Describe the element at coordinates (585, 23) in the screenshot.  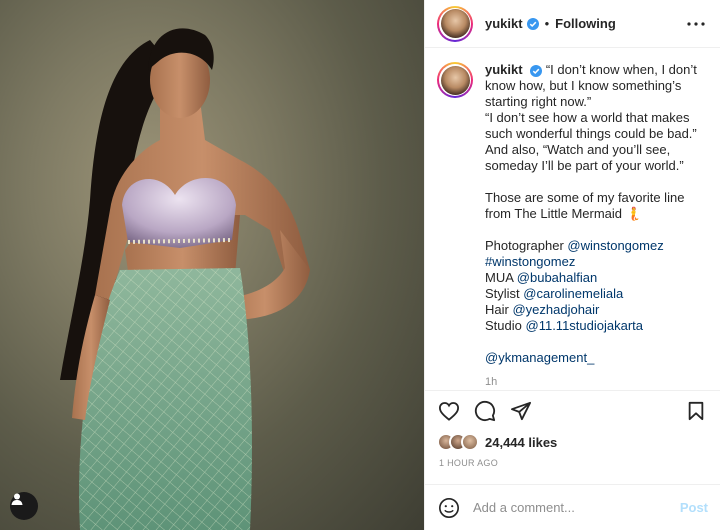
I see `following-button: Following` at that location.